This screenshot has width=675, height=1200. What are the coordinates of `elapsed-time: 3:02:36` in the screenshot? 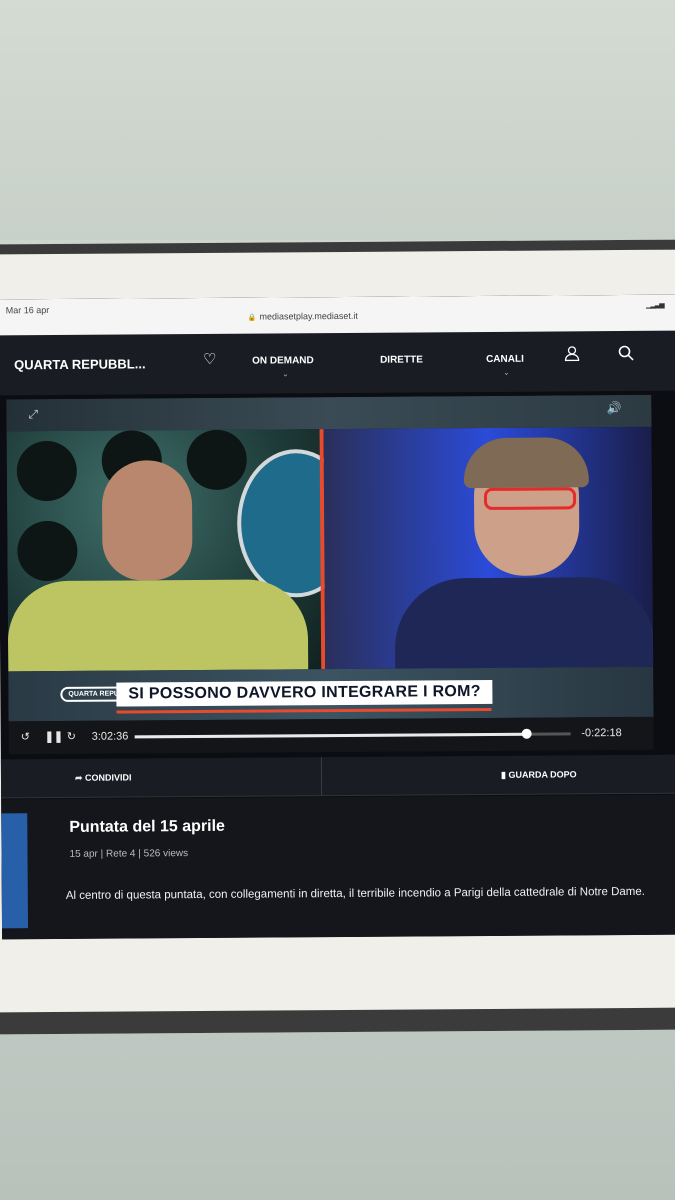 It's located at (110, 736).